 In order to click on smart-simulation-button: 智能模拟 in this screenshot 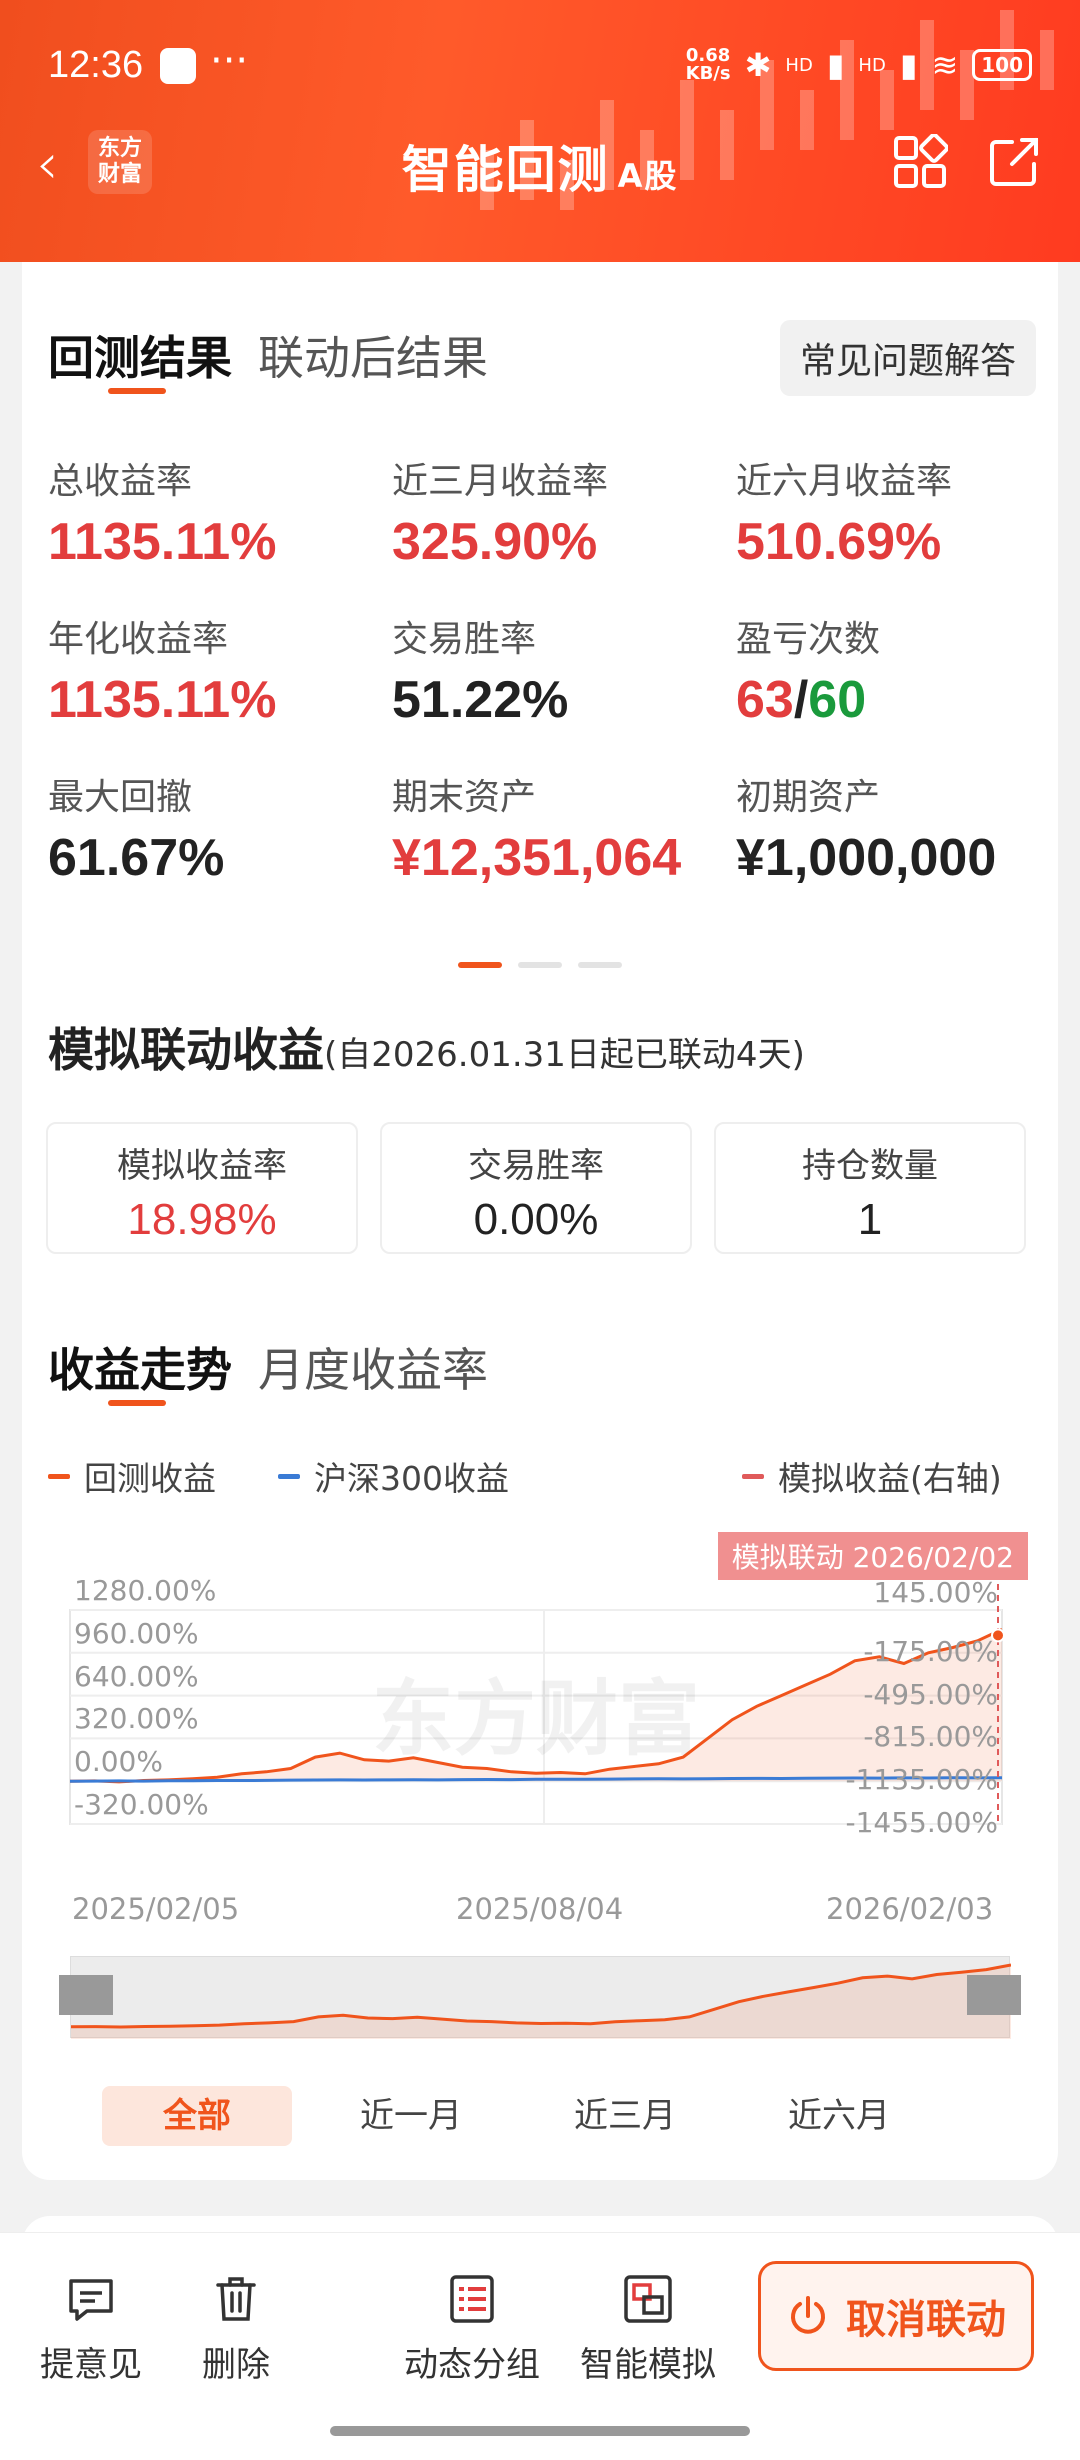, I will do `click(648, 2329)`.